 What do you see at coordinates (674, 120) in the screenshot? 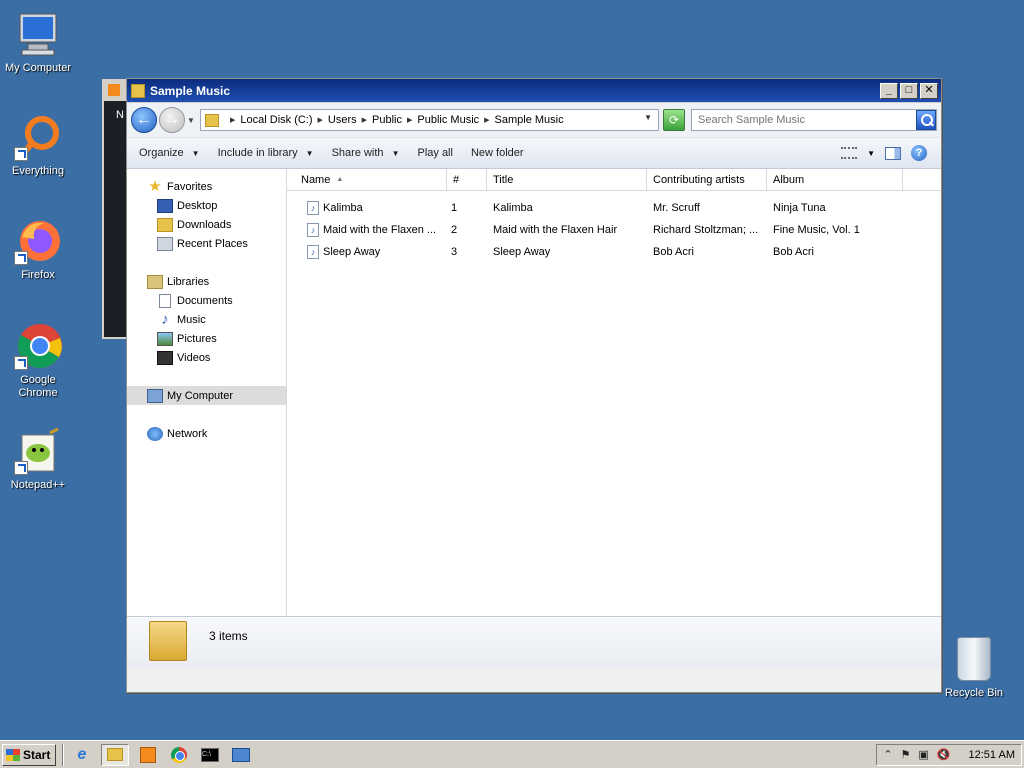
I see `refresh-button: ⟳` at bounding box center [674, 120].